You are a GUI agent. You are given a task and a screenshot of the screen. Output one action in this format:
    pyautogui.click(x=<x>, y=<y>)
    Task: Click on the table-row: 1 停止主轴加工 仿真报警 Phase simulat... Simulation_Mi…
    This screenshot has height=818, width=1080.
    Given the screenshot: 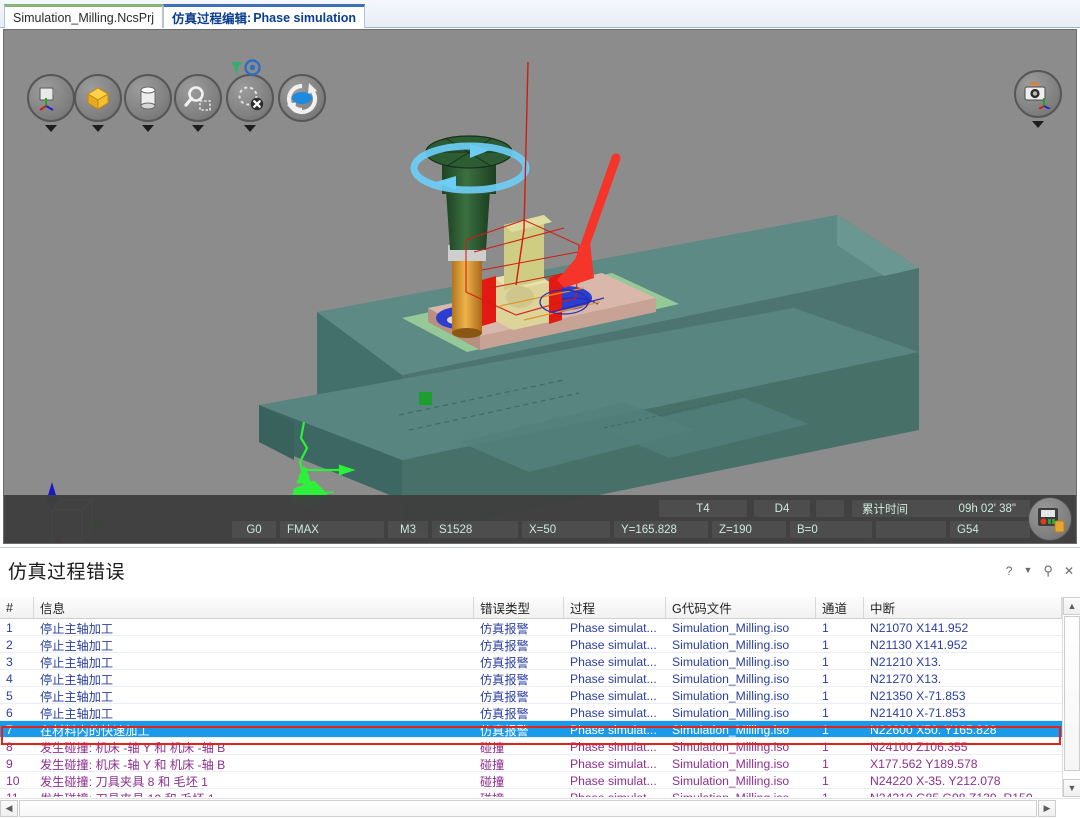 What is the action you would take?
    pyautogui.click(x=531, y=627)
    